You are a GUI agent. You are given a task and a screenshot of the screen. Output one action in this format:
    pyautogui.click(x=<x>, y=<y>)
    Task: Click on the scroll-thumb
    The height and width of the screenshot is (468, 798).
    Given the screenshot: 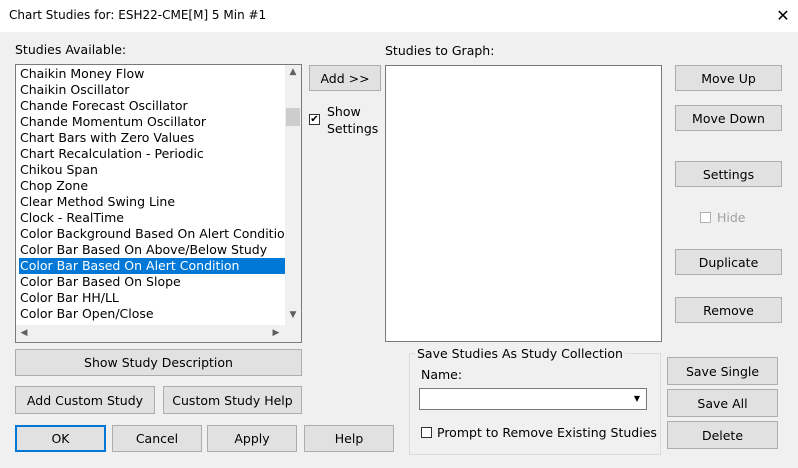 What is the action you would take?
    pyautogui.click(x=293, y=117)
    